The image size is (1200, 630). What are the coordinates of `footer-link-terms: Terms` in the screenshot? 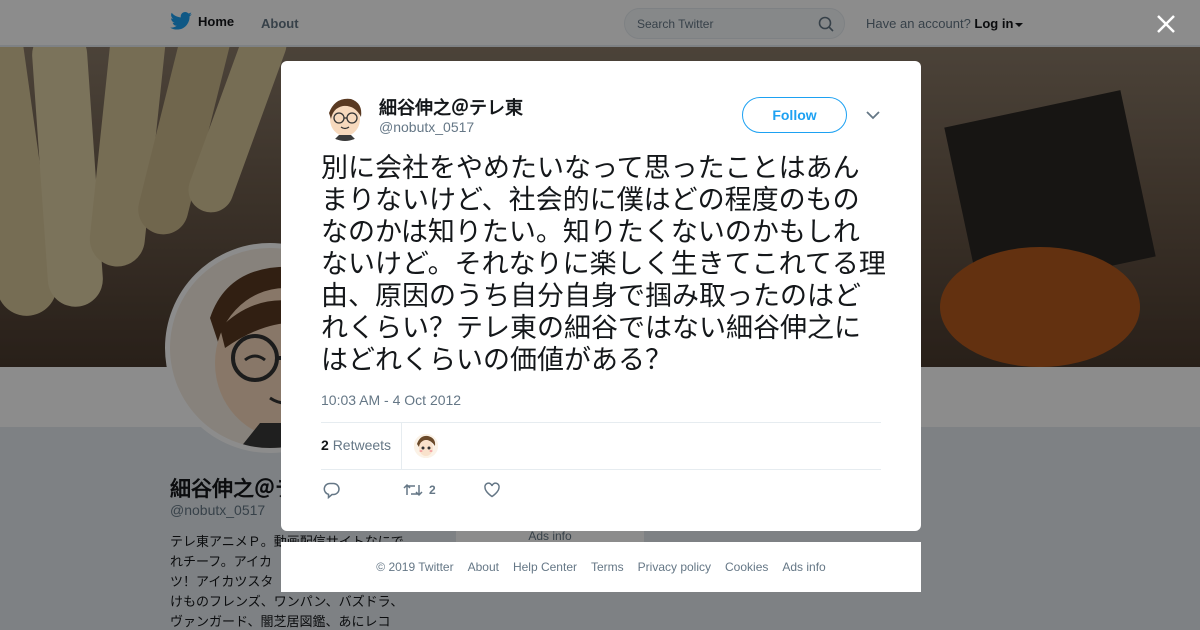 It's located at (607, 567).